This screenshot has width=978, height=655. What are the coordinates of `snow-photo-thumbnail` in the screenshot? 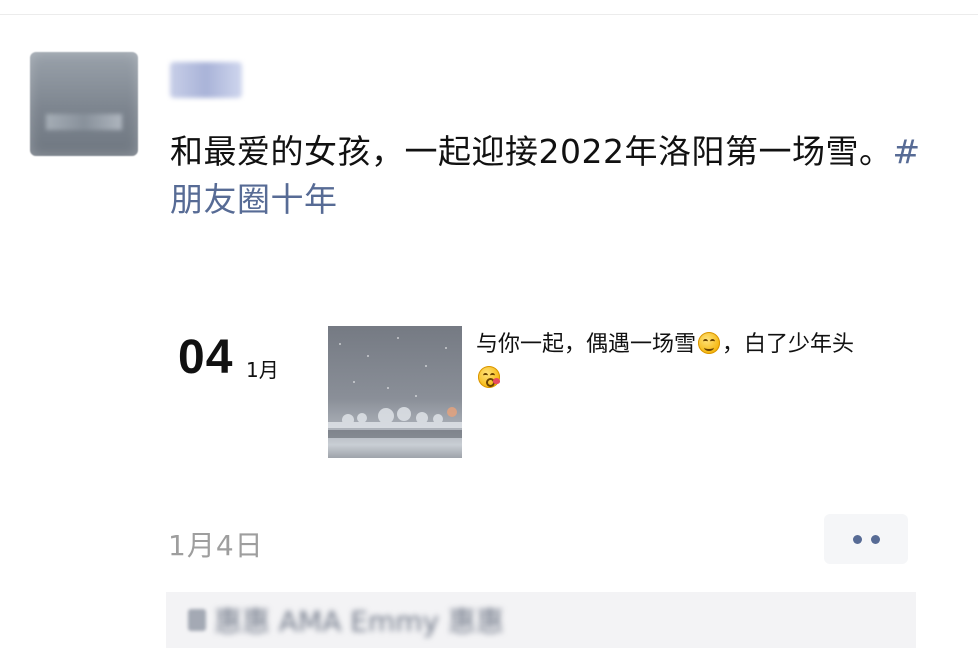 It's located at (395, 392).